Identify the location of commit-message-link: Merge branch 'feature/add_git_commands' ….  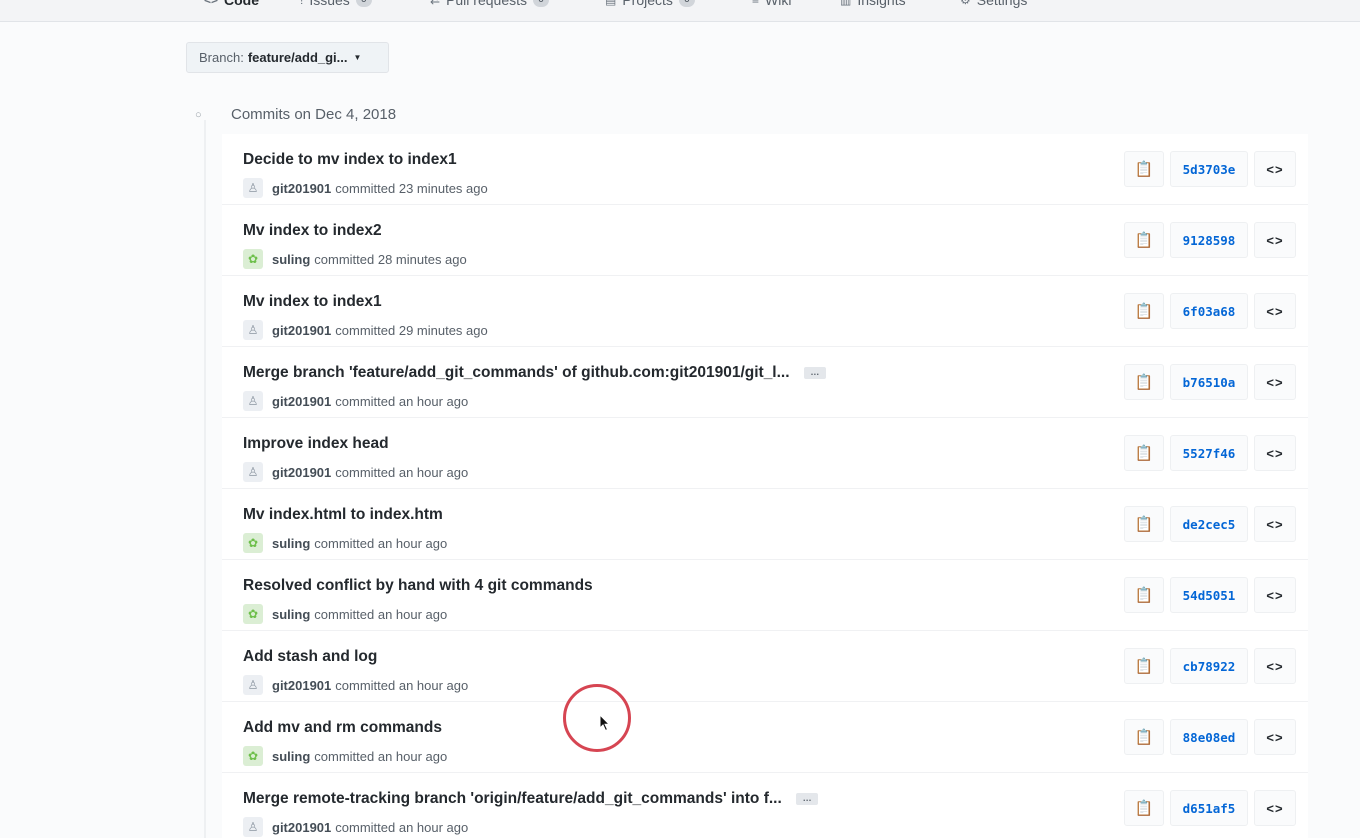
(516, 372).